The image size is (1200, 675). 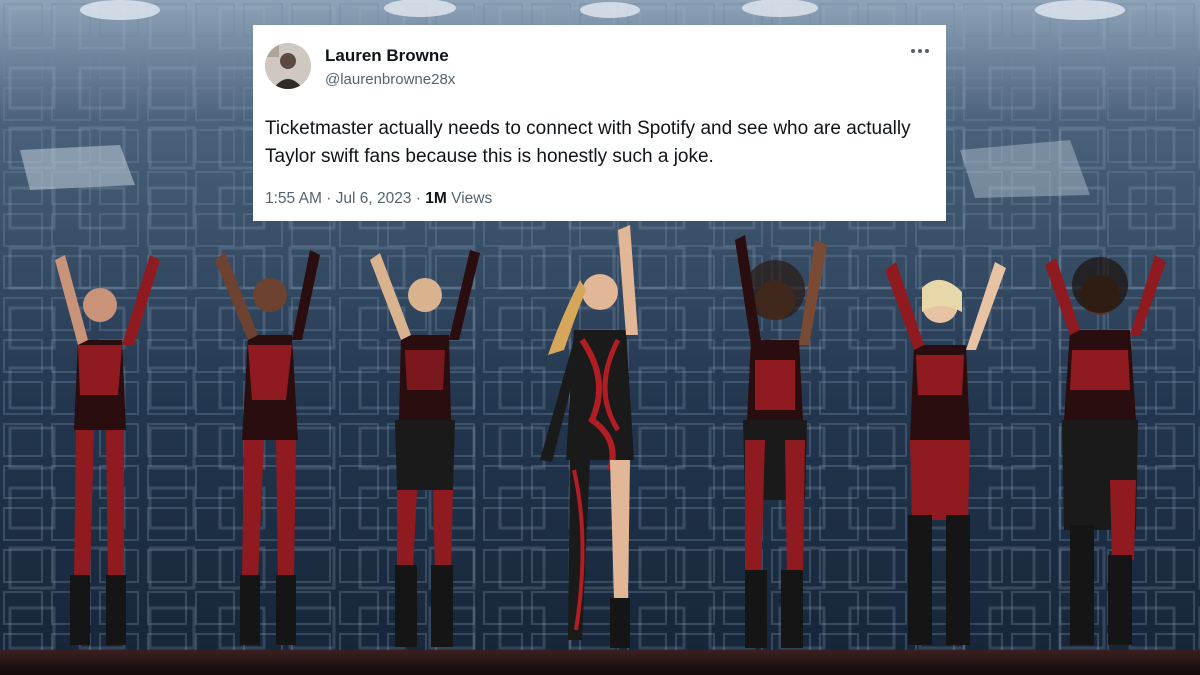 I want to click on views-count: 1M, so click(x=436, y=198).